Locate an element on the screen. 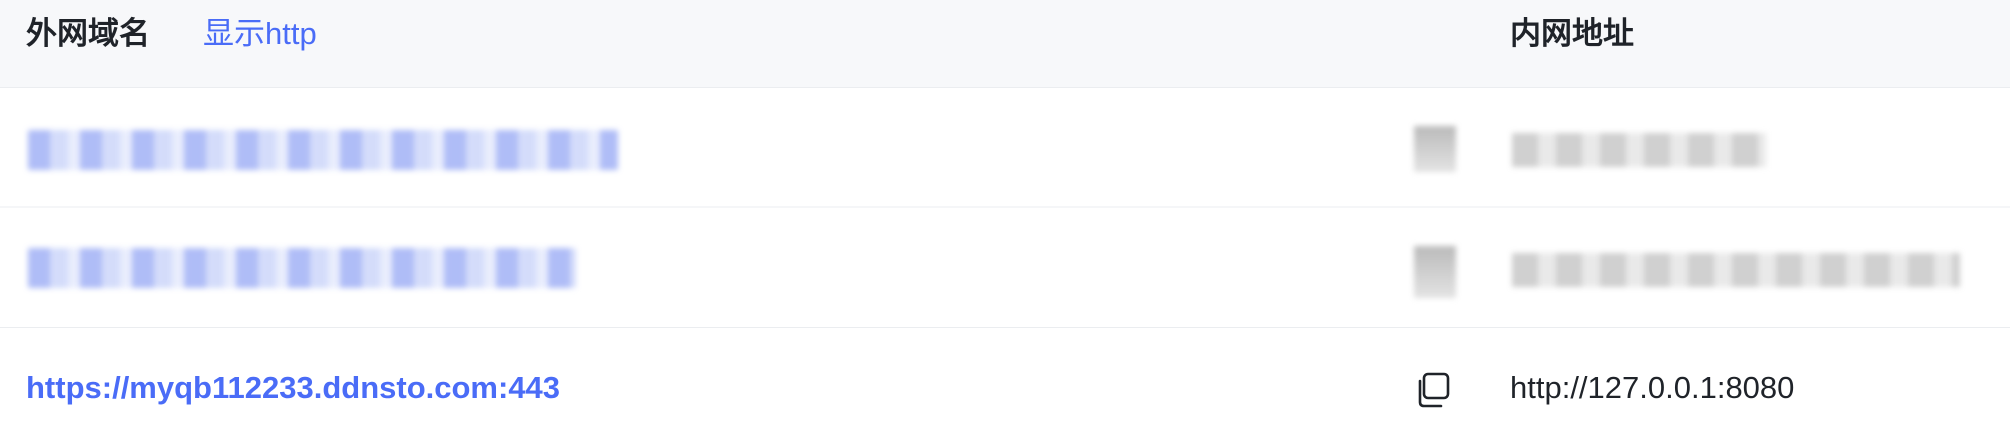 This screenshot has width=2010, height=434. internal-address: http://127.0.0.1:8080 is located at coordinates (1652, 387).